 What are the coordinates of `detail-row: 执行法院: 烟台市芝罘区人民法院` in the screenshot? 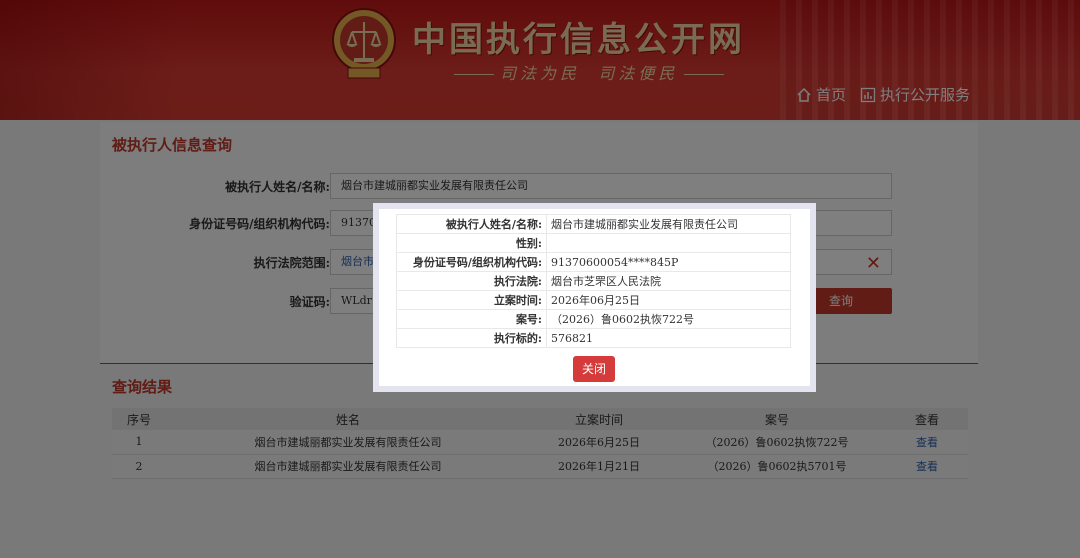 It's located at (593, 281).